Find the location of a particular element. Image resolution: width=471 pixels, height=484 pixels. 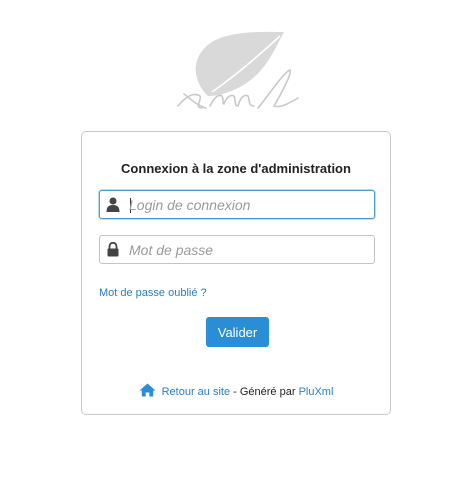

leaf-icon is located at coordinates (239, 63).